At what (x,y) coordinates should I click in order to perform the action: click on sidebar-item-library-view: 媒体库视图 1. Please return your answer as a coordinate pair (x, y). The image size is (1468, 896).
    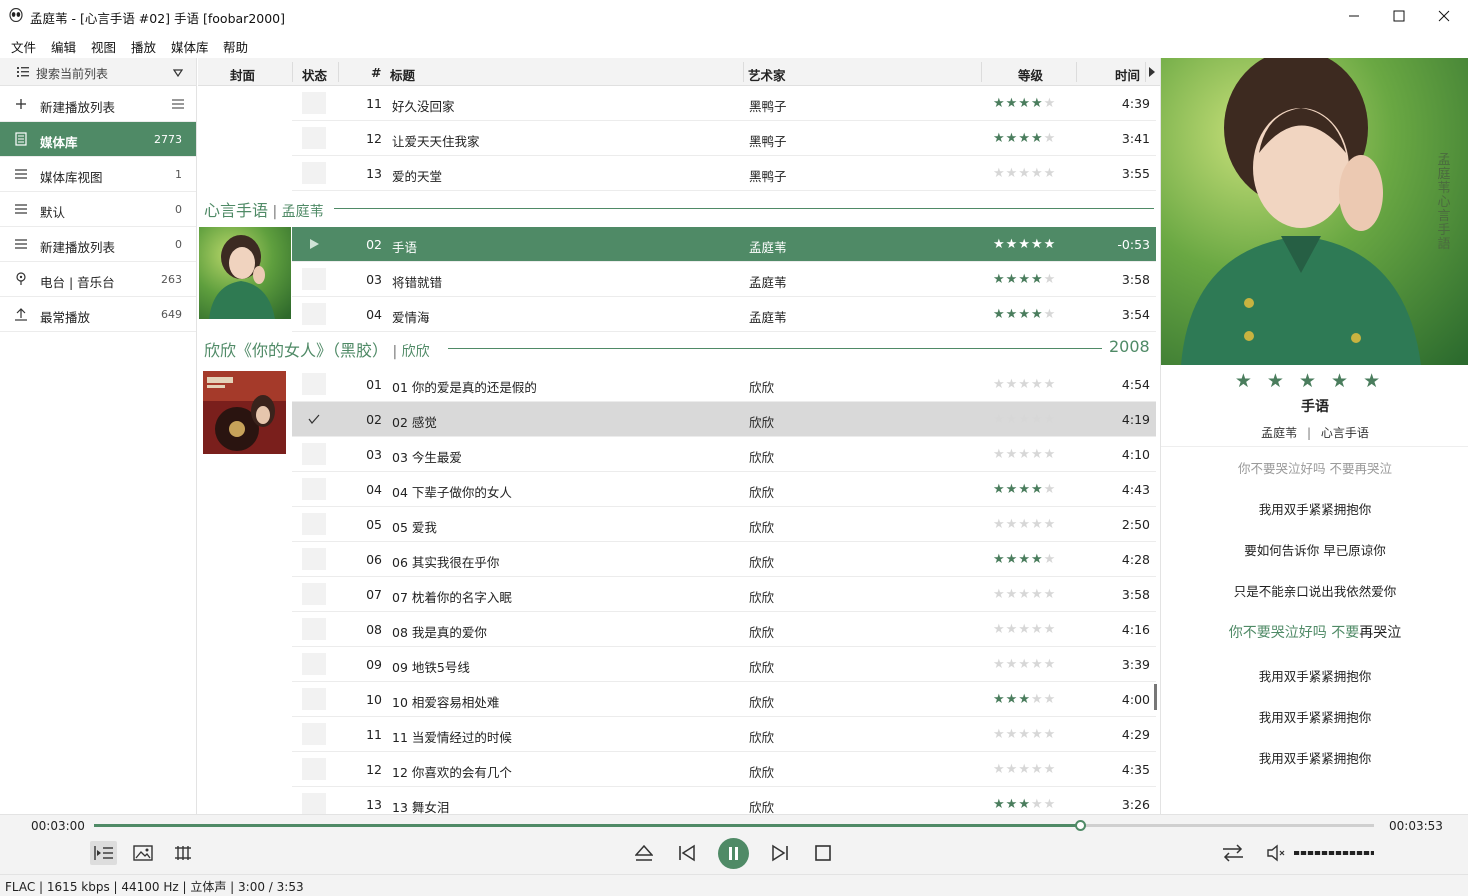
    Looking at the image, I should click on (98, 174).